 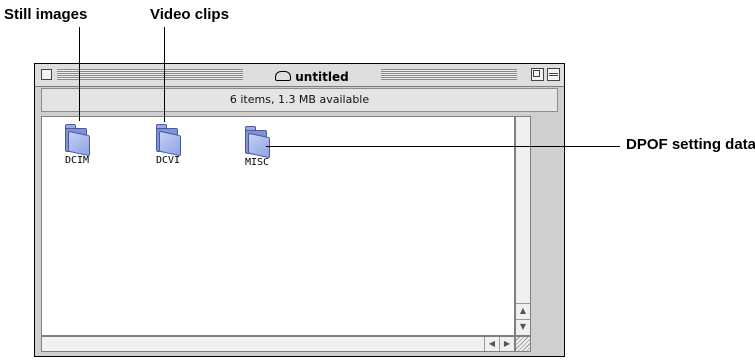 What do you see at coordinates (77, 160) in the screenshot?
I see `folder-label: DCIM` at bounding box center [77, 160].